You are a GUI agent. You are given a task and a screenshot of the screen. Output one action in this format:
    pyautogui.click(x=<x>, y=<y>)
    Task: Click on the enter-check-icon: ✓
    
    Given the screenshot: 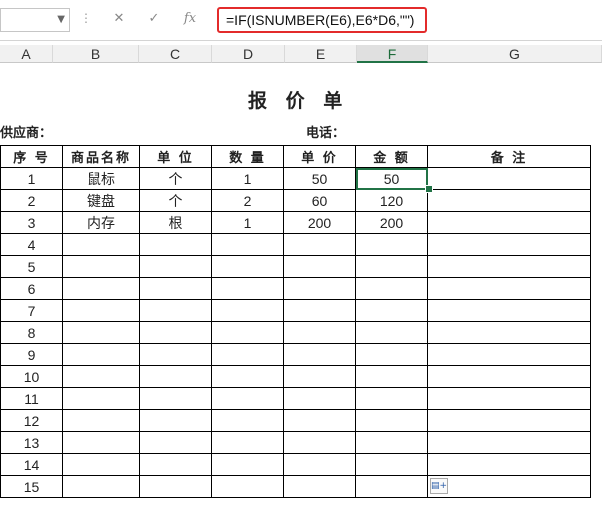 What is the action you would take?
    pyautogui.click(x=154, y=18)
    